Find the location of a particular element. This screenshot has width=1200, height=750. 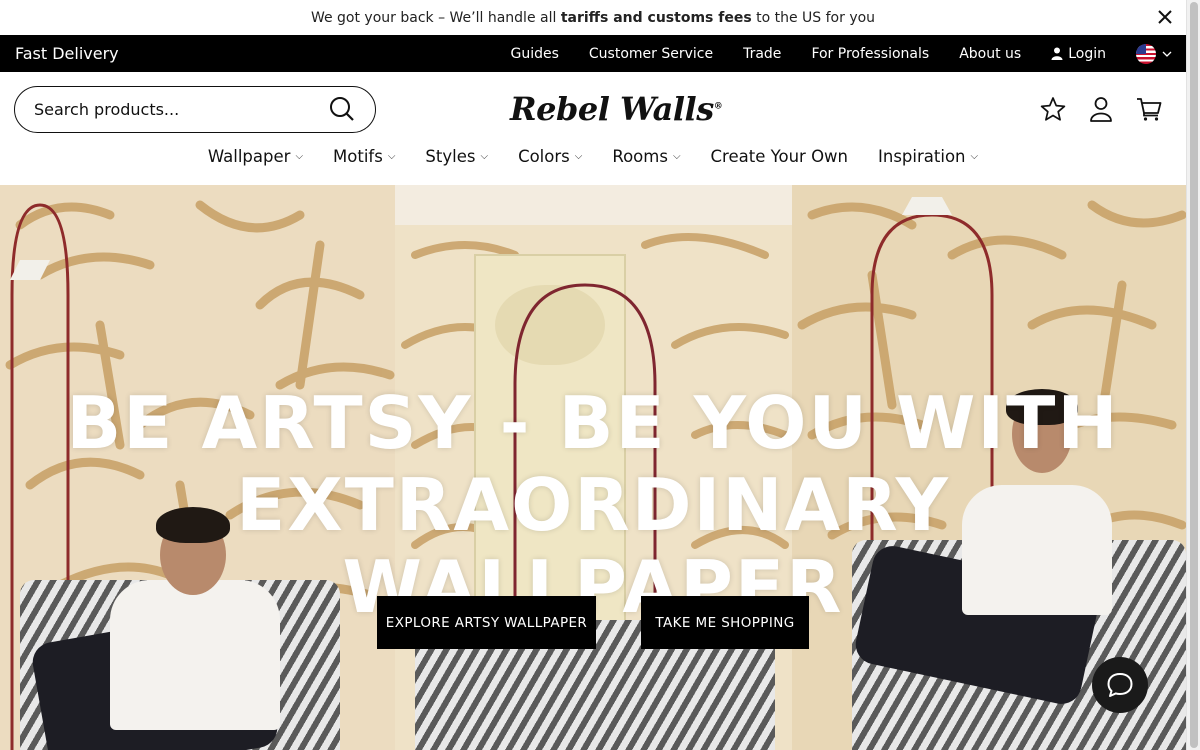

login-link: Login is located at coordinates (1078, 54).